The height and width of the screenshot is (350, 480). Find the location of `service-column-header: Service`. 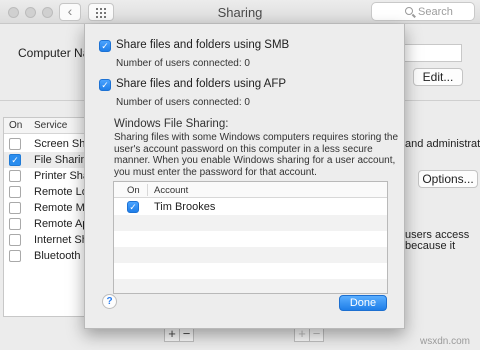

service-column-header: Service is located at coordinates (51, 125).